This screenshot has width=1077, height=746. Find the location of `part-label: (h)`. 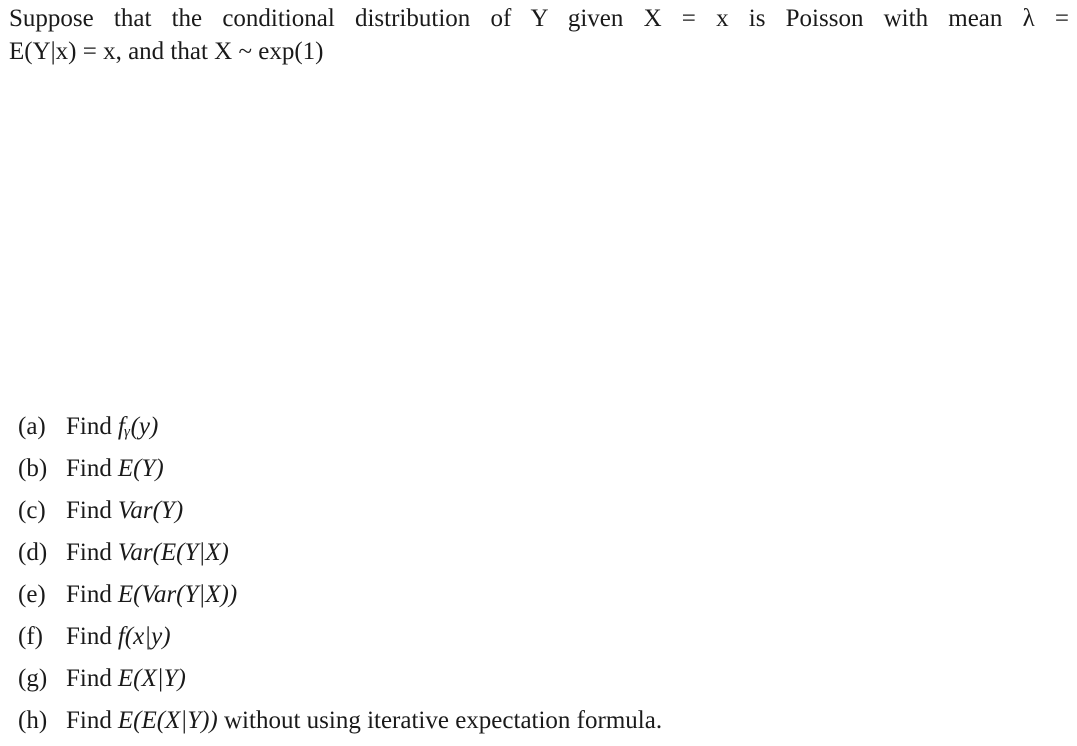

part-label: (h) is located at coordinates (33, 720).